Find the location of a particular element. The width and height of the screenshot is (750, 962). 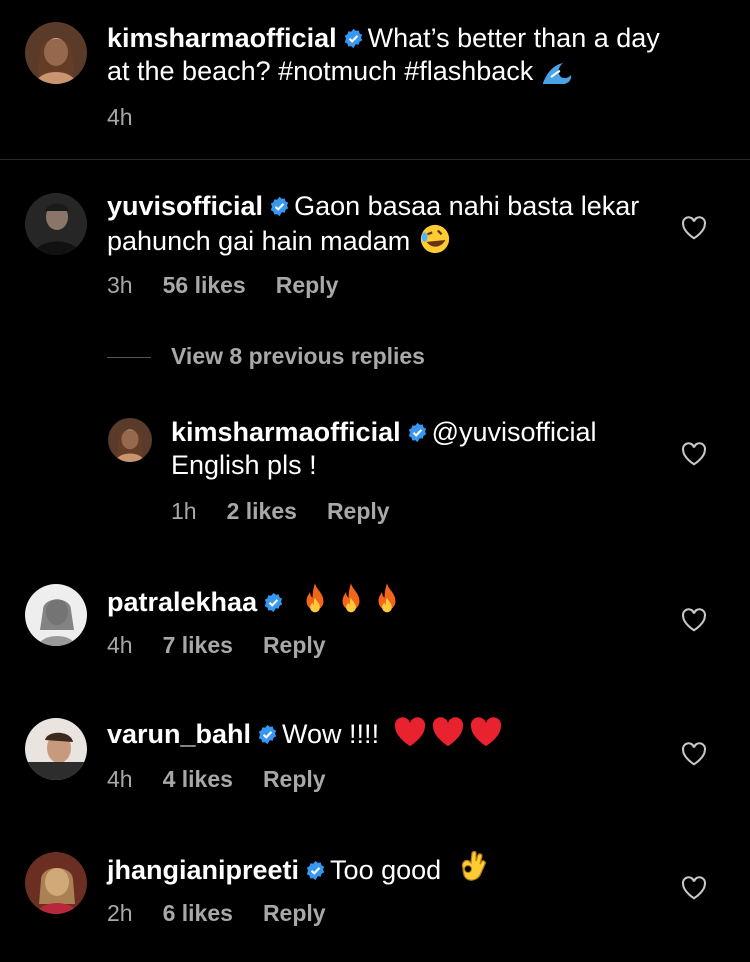

rofl-emoji-icon is located at coordinates (434, 239).